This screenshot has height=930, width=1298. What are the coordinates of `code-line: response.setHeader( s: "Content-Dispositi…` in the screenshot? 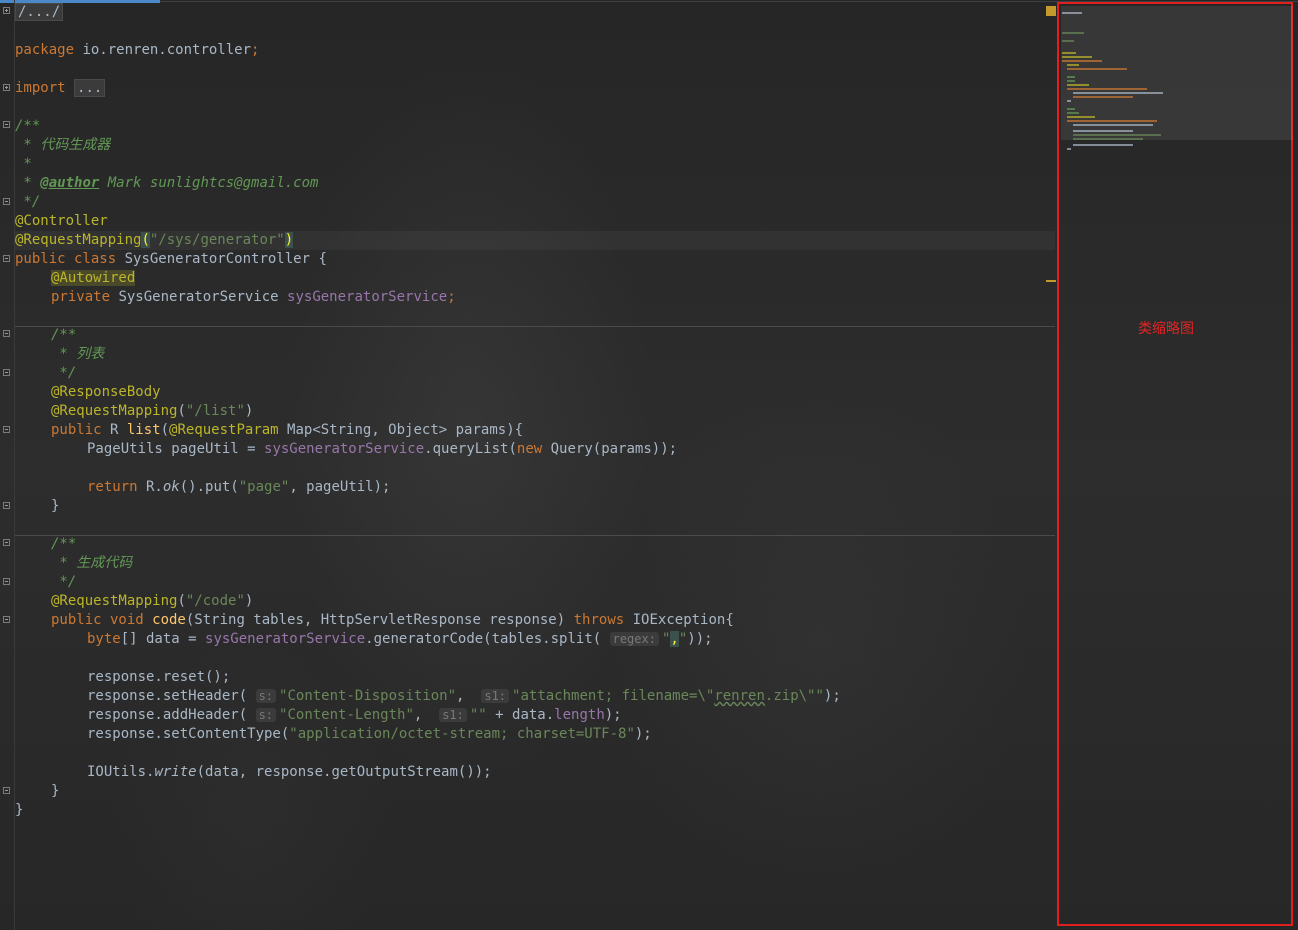 It's located at (464, 696).